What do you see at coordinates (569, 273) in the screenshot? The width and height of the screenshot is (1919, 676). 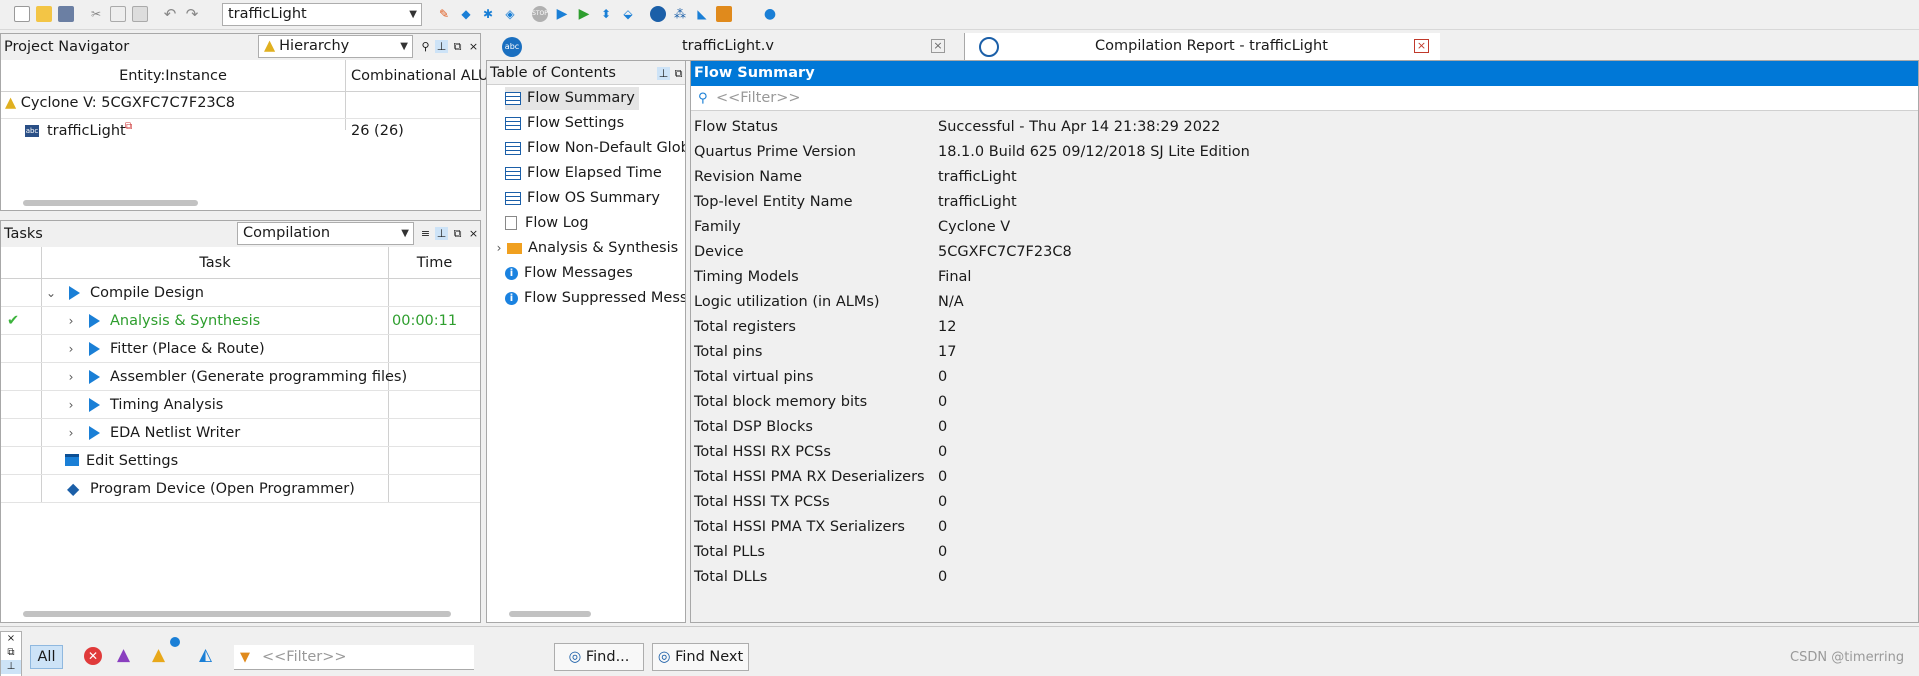 I see `toc-item-flow-messages: i Flow Messages` at bounding box center [569, 273].